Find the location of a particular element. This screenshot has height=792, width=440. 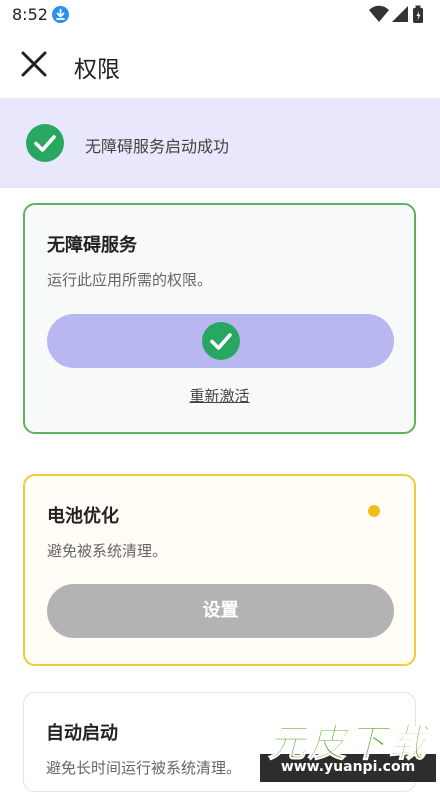

card-description: 避免长时间运行被系统清理。 is located at coordinates (144, 768).